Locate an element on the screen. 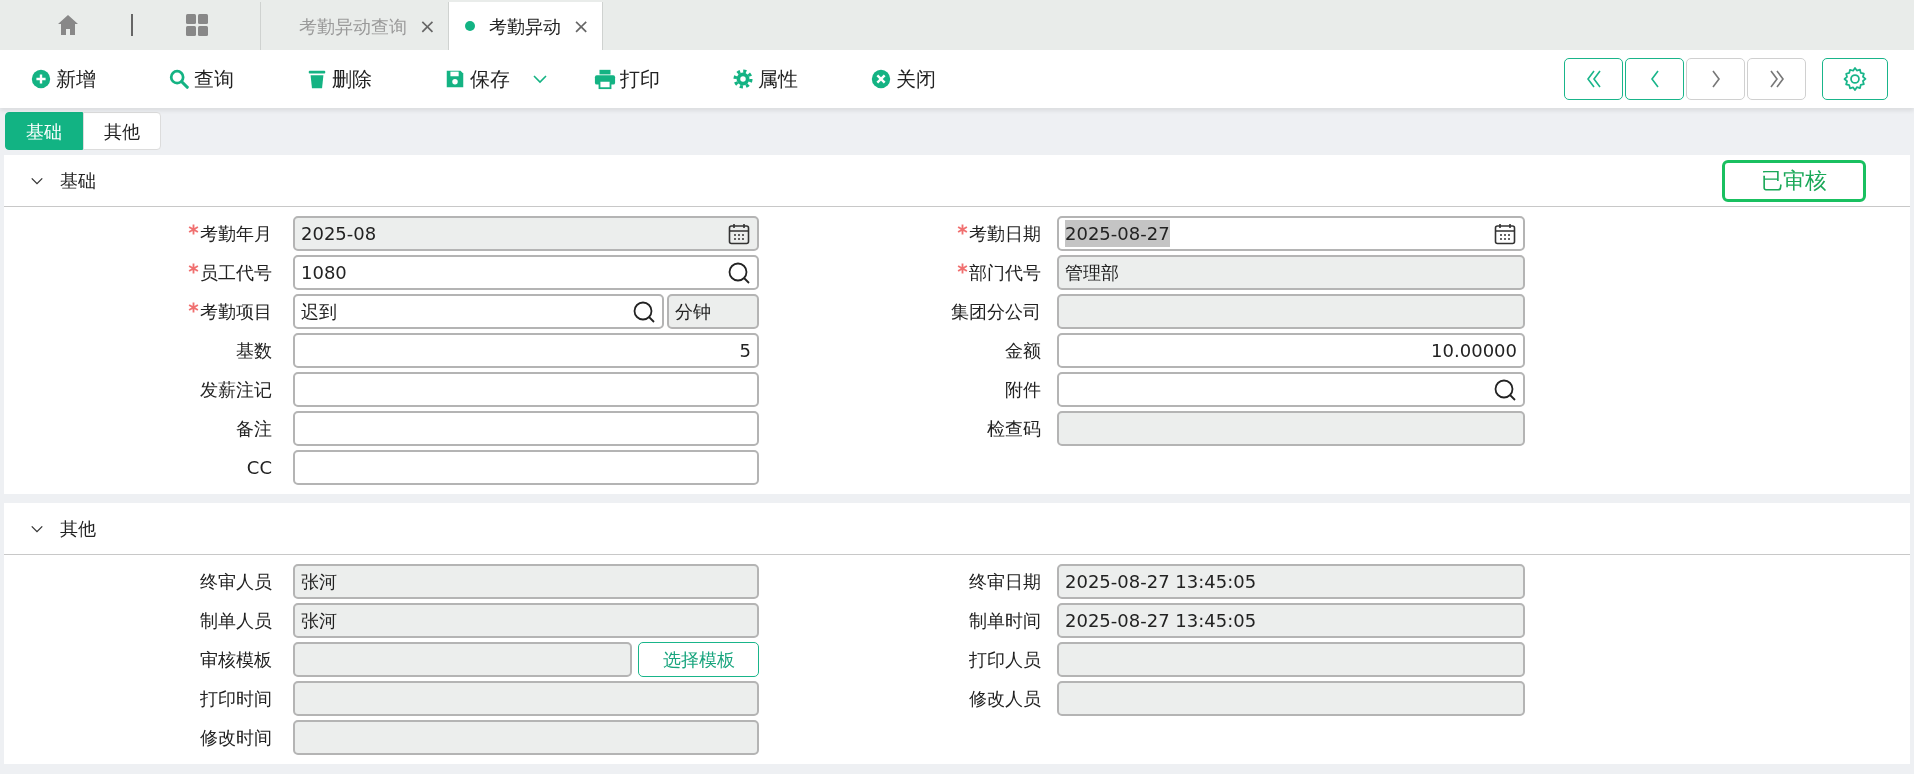  lookup-field is located at coordinates (1291, 389).